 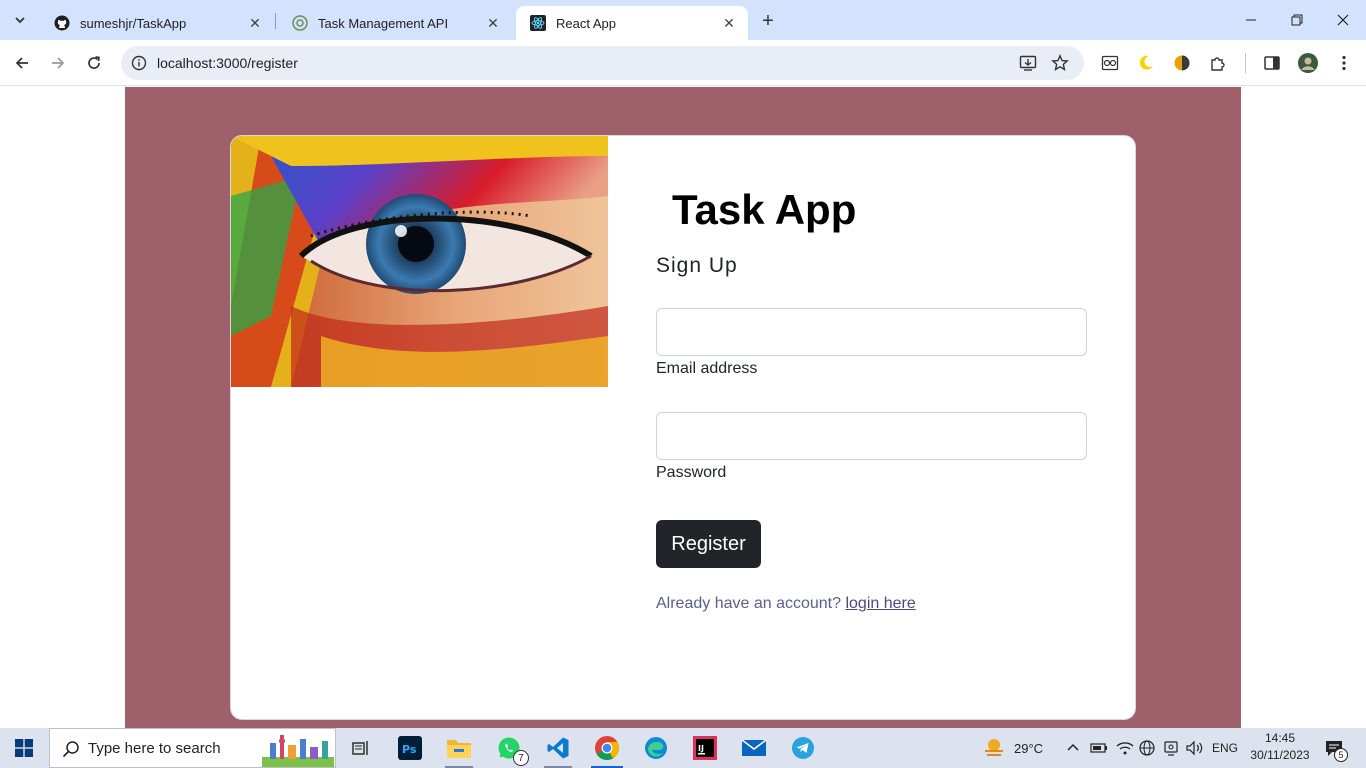 I want to click on arrow-left-icon, so click(x=21, y=63).